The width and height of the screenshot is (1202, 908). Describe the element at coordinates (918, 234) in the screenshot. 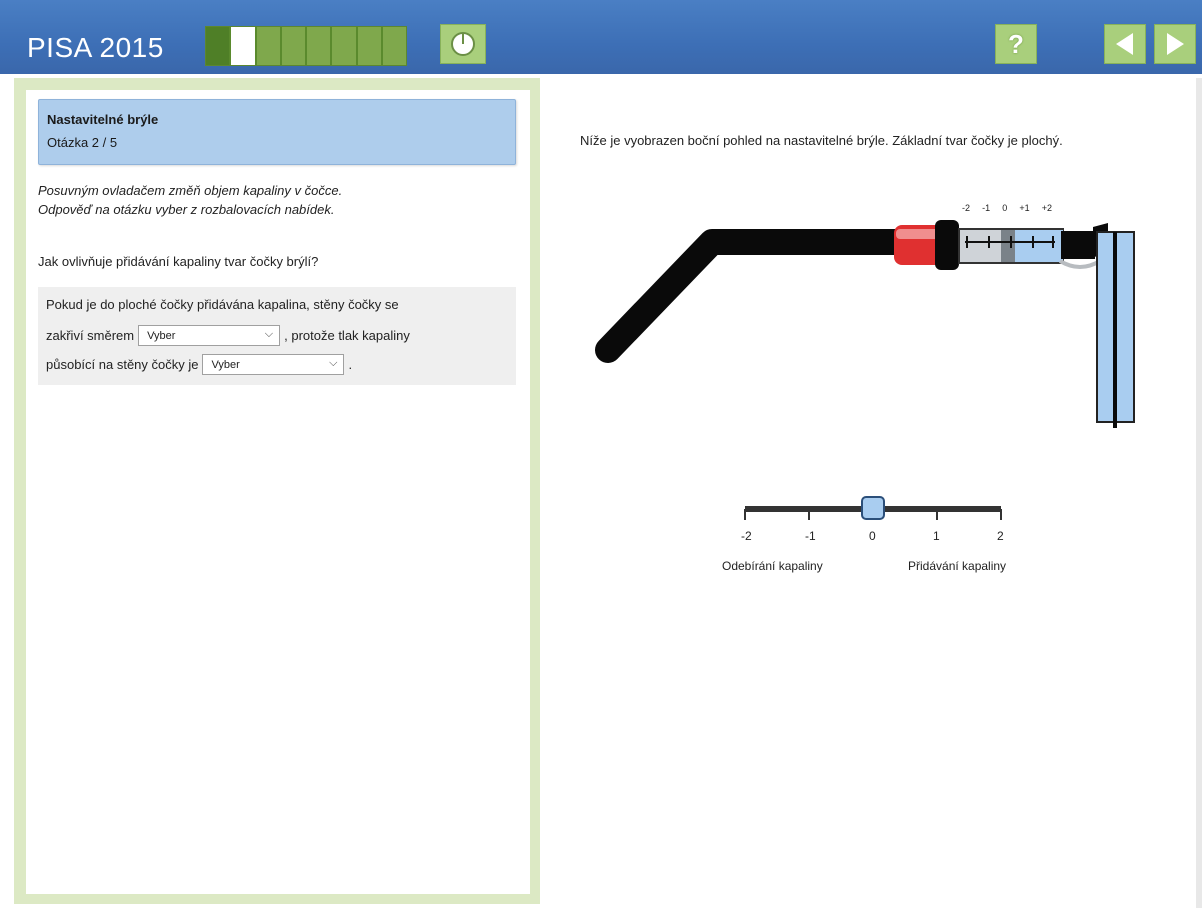

I see `red-clip-highlight` at that location.